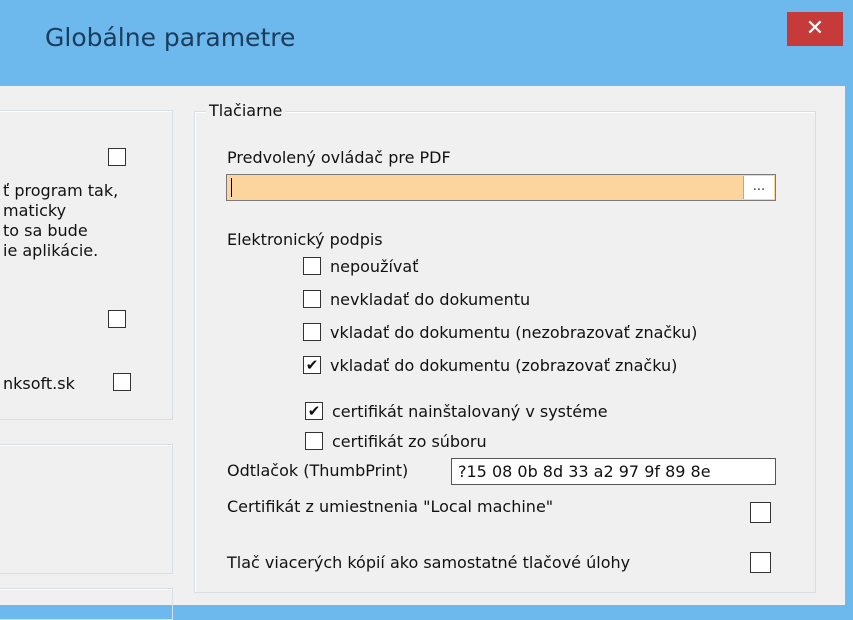 This screenshot has width=853, height=620. I want to click on multi-copy-checkbox, so click(760, 562).